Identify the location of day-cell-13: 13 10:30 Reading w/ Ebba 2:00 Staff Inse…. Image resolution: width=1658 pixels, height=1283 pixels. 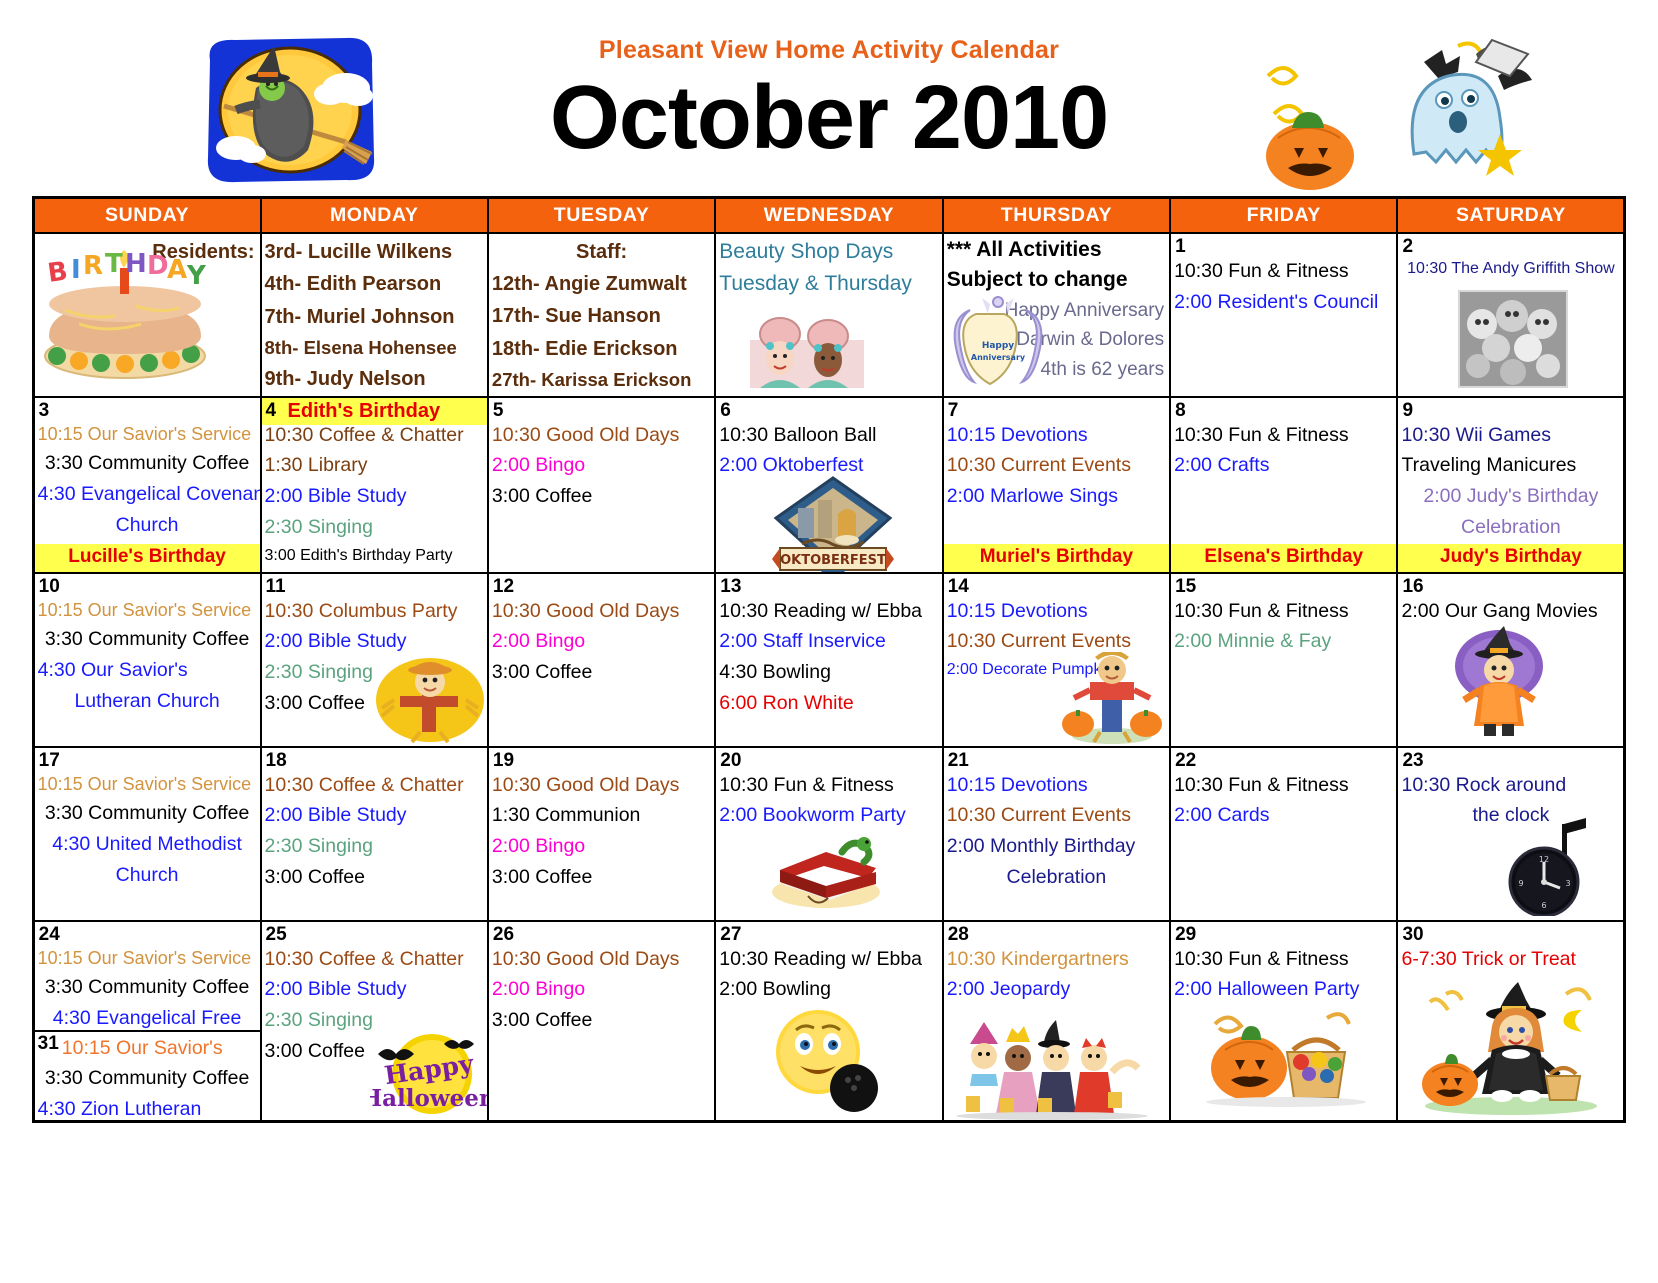
(829, 659).